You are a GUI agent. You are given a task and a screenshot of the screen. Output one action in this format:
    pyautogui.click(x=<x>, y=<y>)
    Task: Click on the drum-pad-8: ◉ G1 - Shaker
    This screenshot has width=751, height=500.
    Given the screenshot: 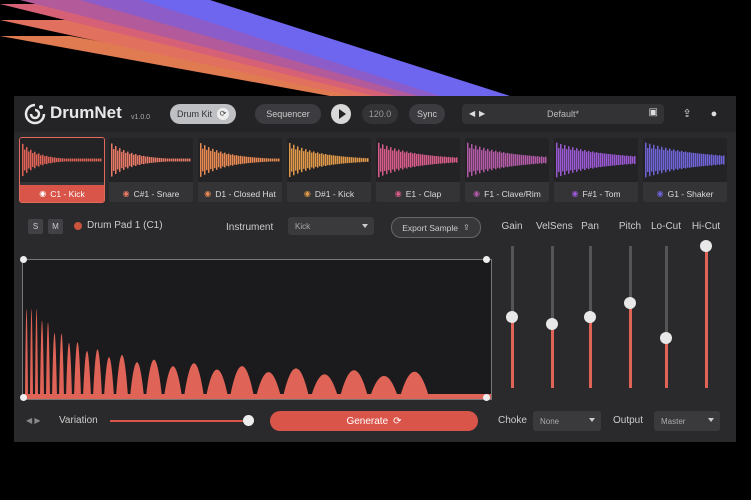 What is the action you would take?
    pyautogui.click(x=685, y=170)
    